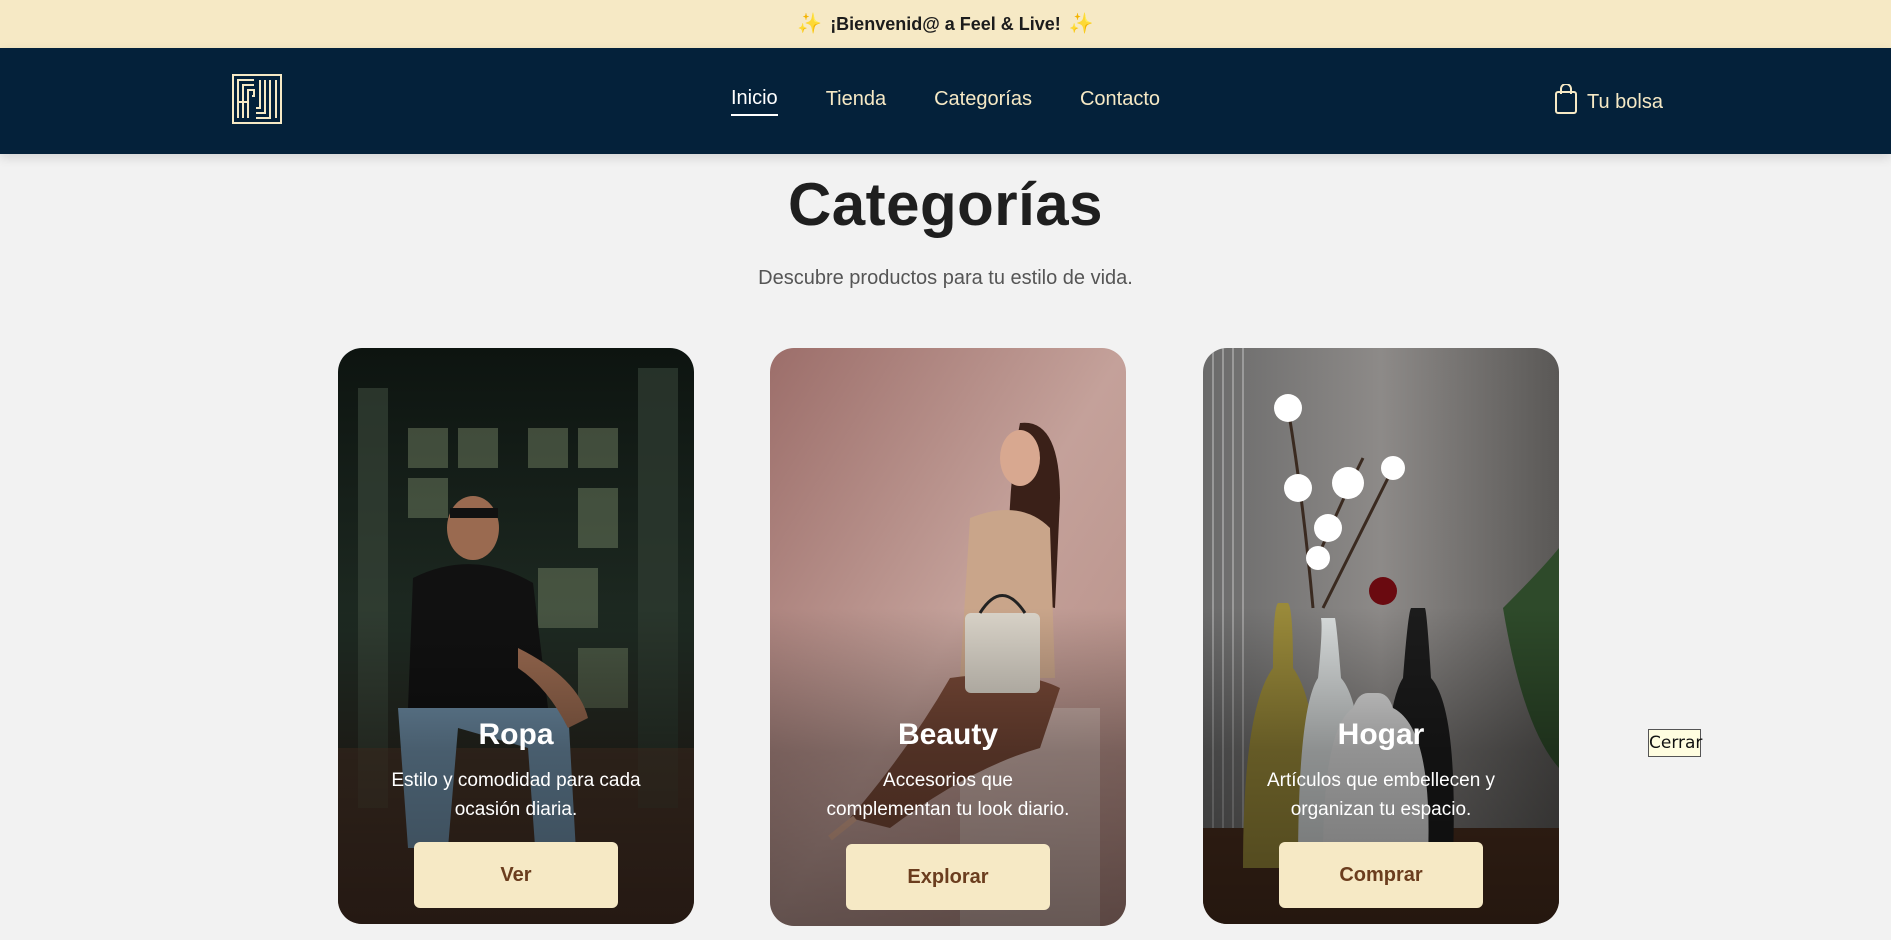 The height and width of the screenshot is (940, 1891). What do you see at coordinates (1381, 875) in the screenshot?
I see `comprar-button: Comprar` at bounding box center [1381, 875].